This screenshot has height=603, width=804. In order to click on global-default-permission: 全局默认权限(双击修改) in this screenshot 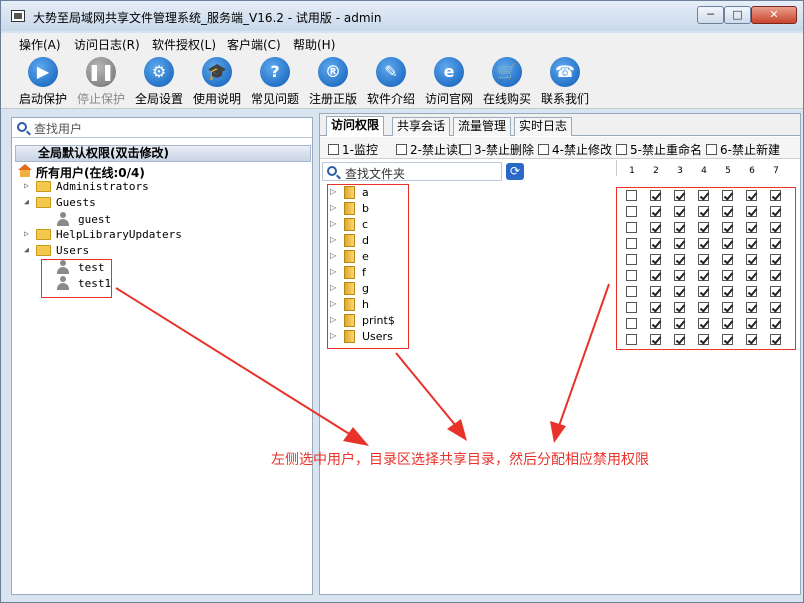, I will do `click(163, 153)`.